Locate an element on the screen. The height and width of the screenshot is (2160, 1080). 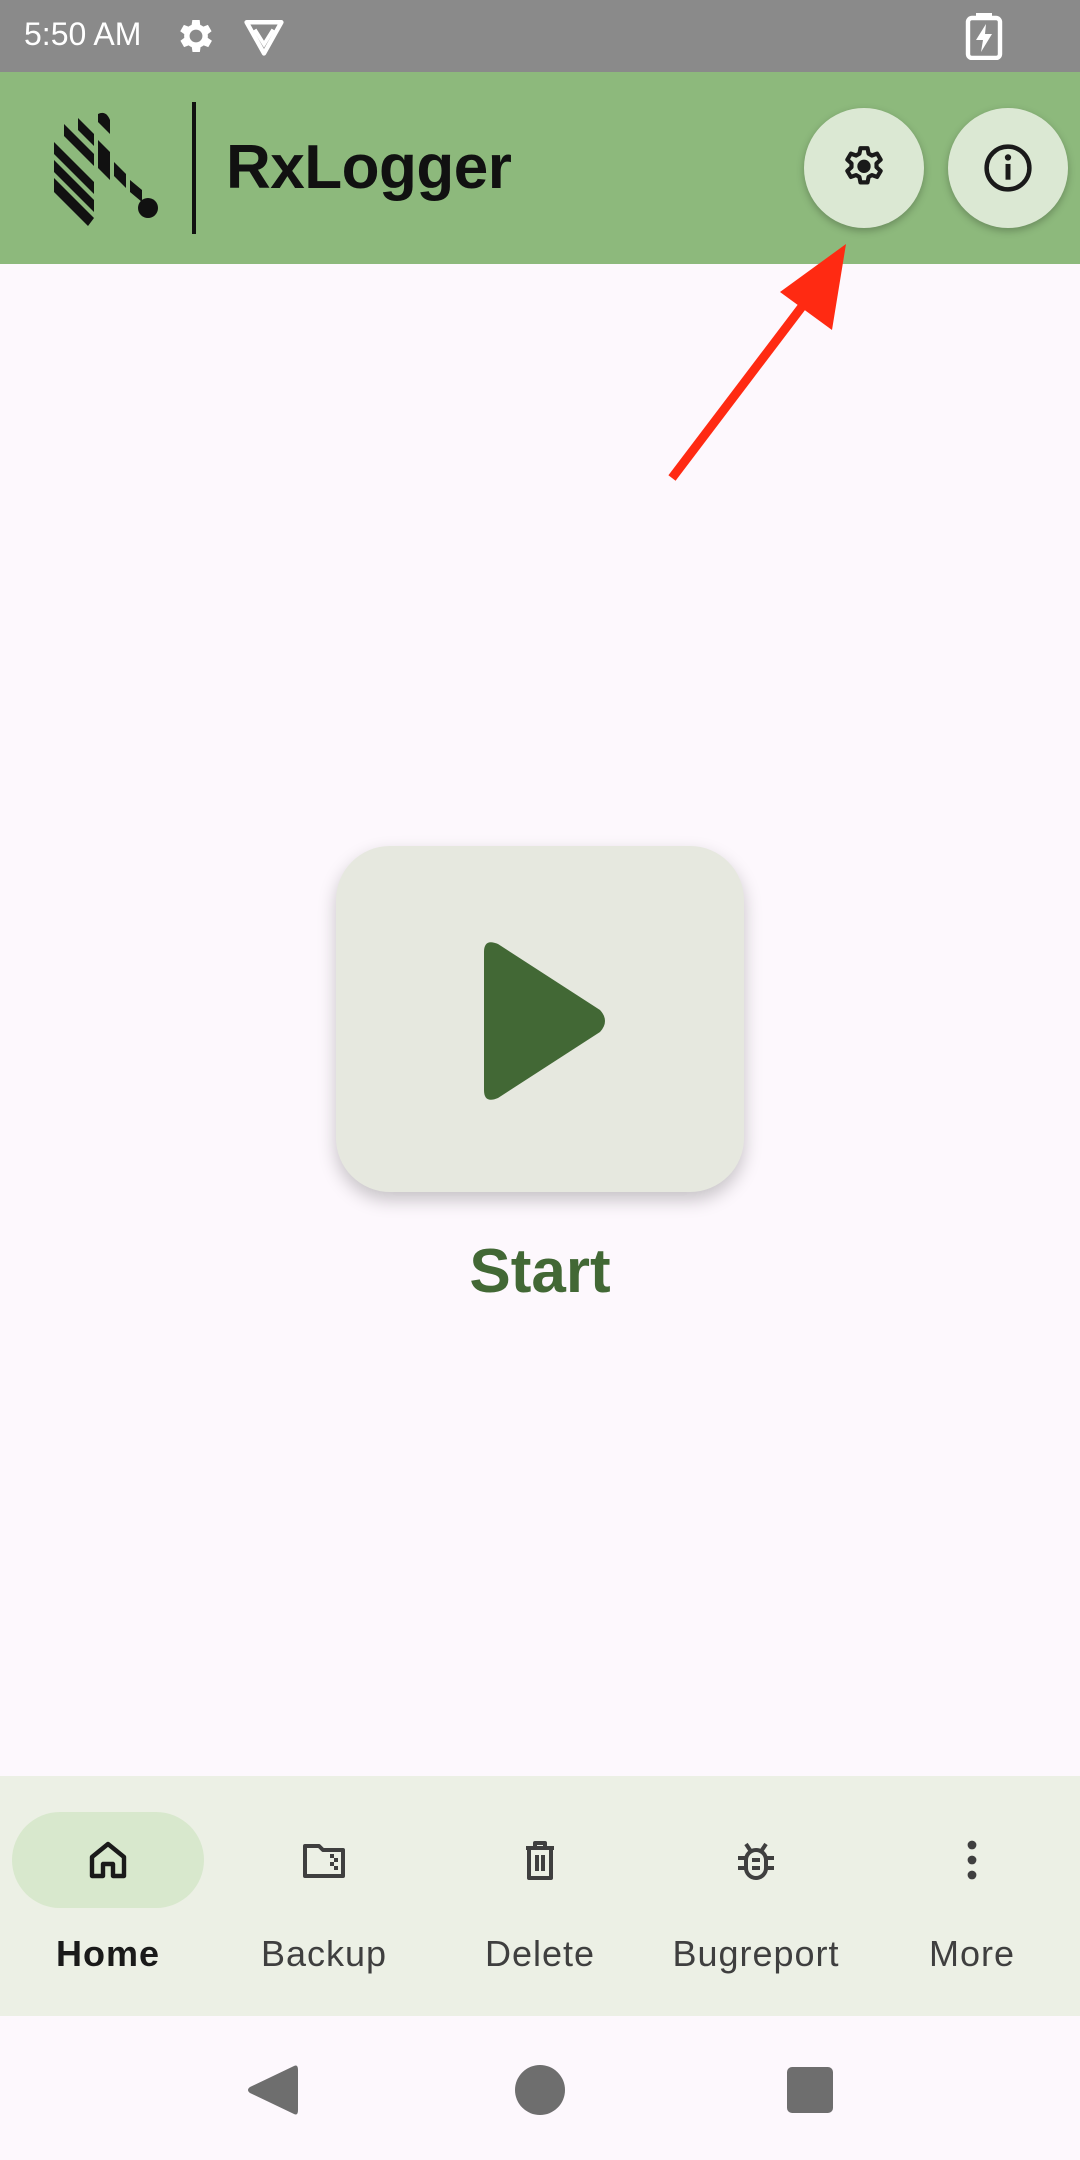
app-title: RxLogger is located at coordinates (369, 167).